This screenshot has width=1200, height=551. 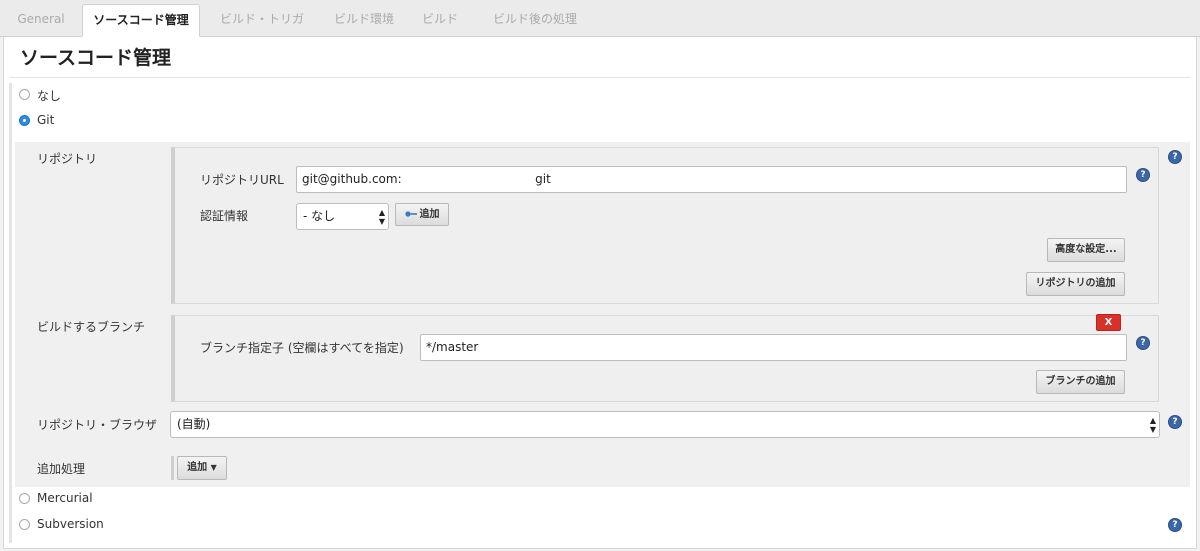 I want to click on additional-behaviours-label: 追加処理, so click(x=61, y=469).